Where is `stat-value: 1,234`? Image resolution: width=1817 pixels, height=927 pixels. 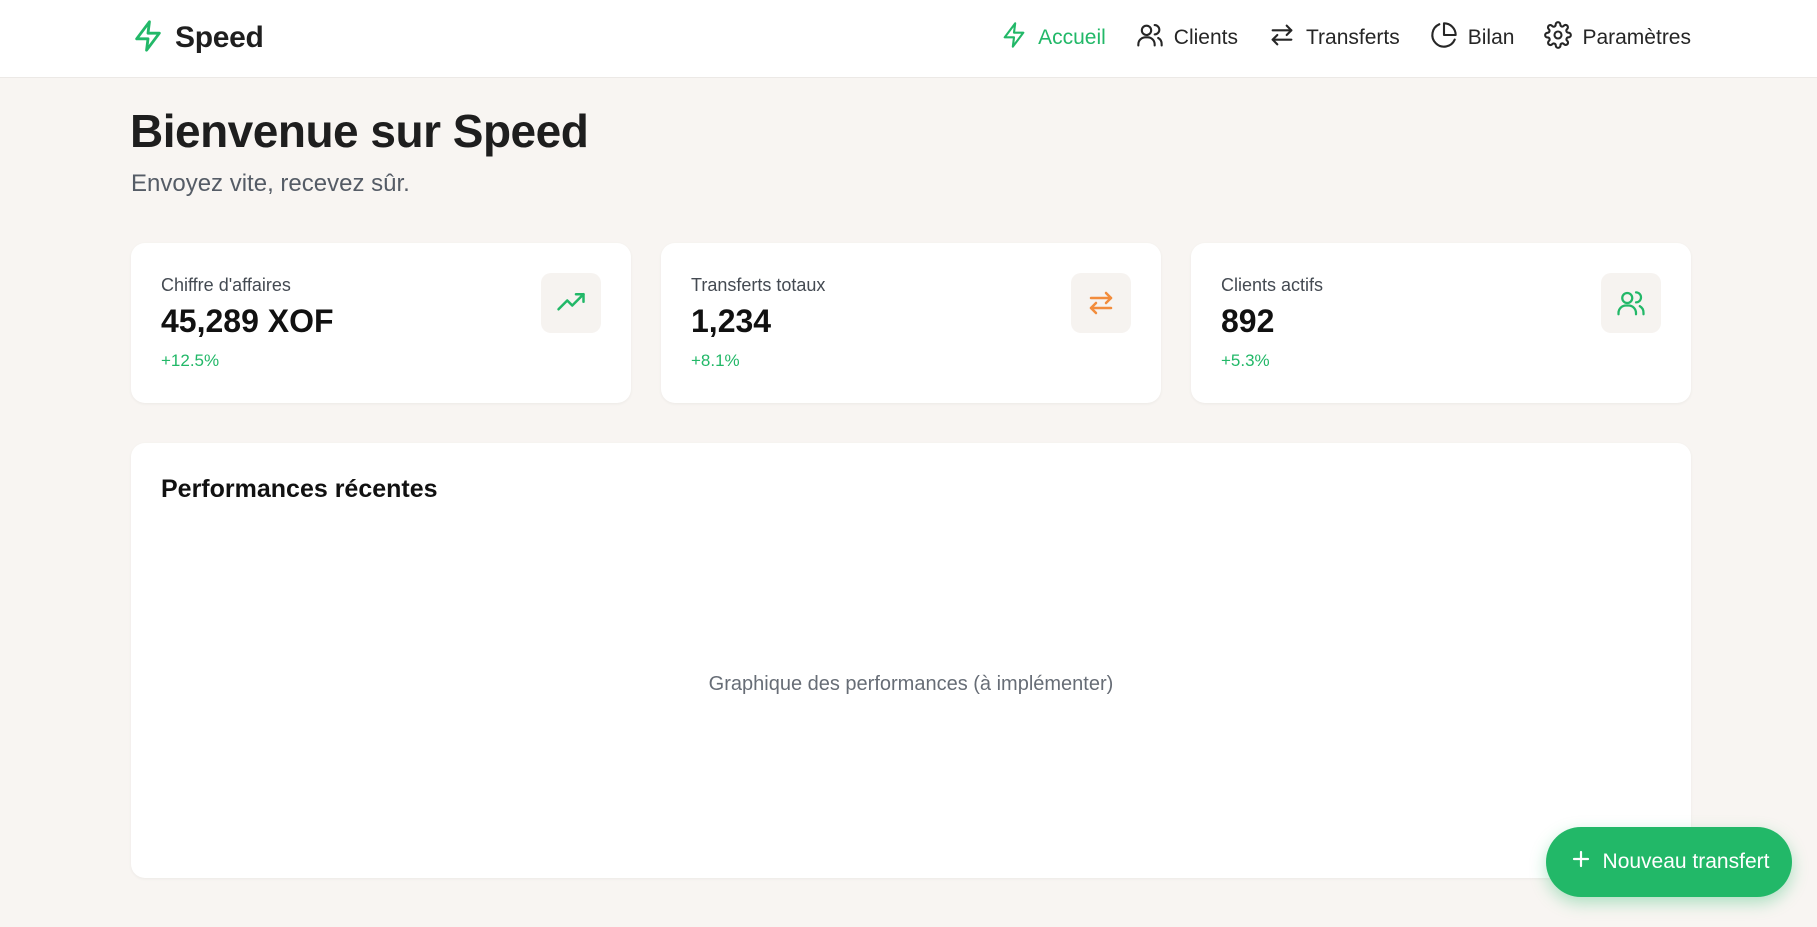 stat-value: 1,234 is located at coordinates (731, 321).